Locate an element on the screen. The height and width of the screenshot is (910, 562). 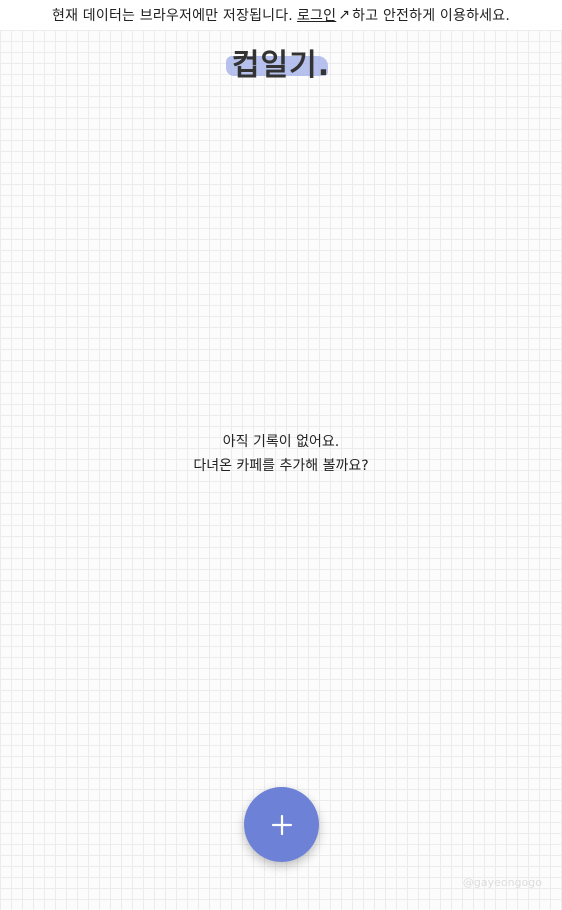
empty-state-message: 아직 기록이 없어요. 다녀온 카페를 추가해 볼까요? is located at coordinates (281, 454).